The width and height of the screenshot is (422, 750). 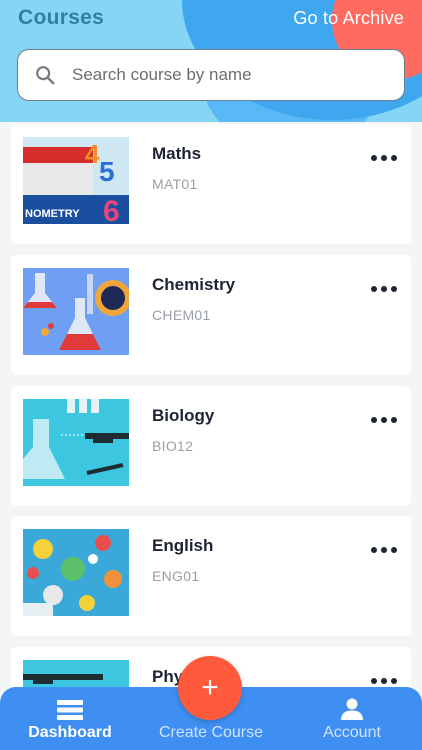 What do you see at coordinates (52, 214) in the screenshot?
I see `maths-thumb-text: NOMETRY` at bounding box center [52, 214].